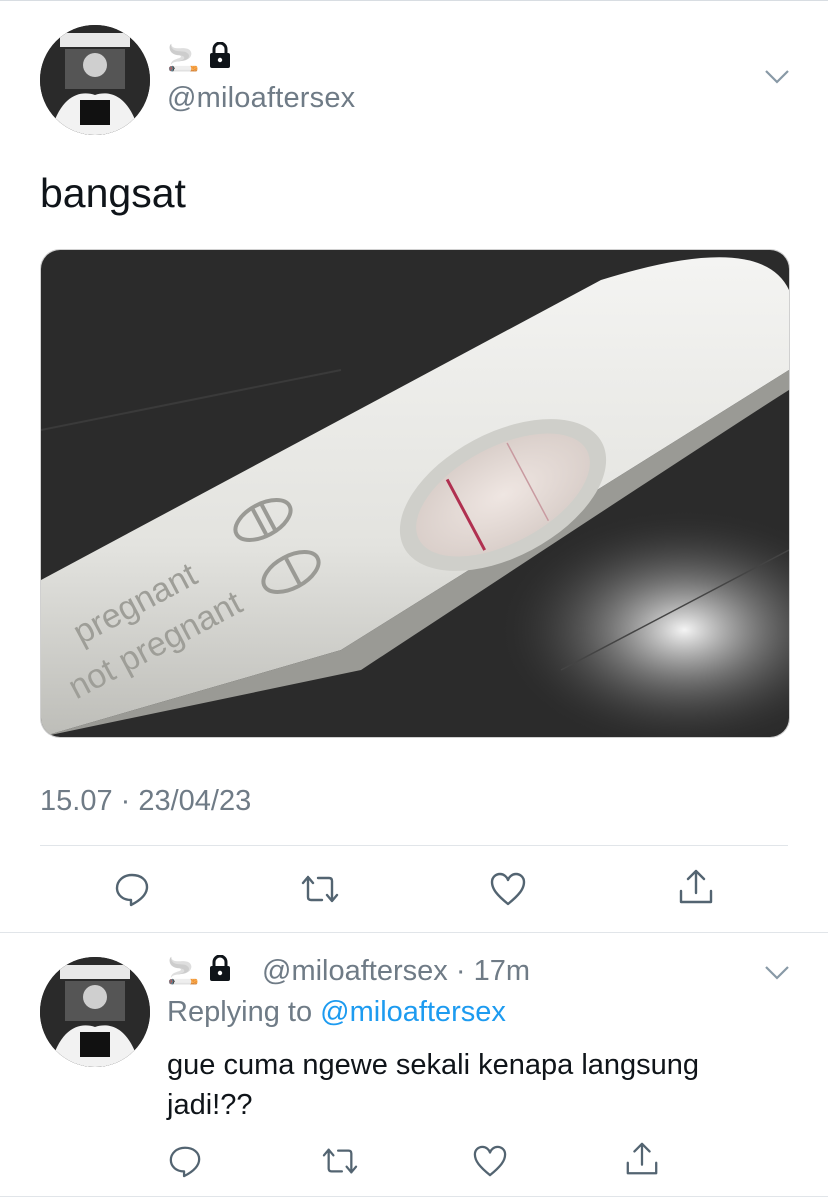 The height and width of the screenshot is (1198, 828). I want to click on reply-handle: @miloaftersex, so click(355, 971).